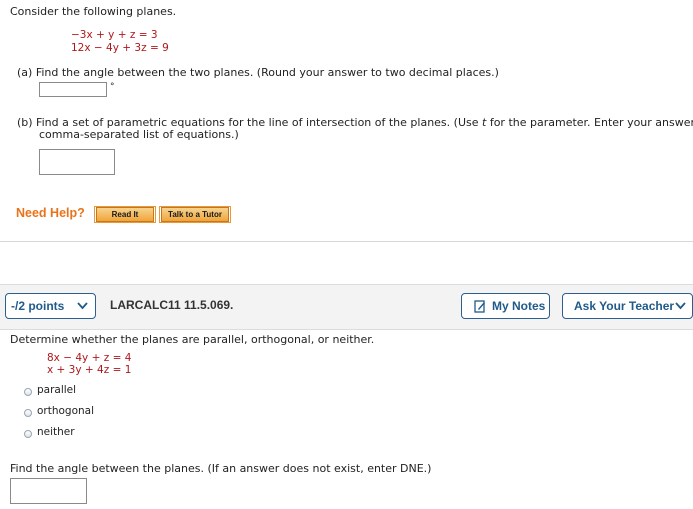  I want to click on option-orthogonal-label: orthogonal, so click(66, 411).